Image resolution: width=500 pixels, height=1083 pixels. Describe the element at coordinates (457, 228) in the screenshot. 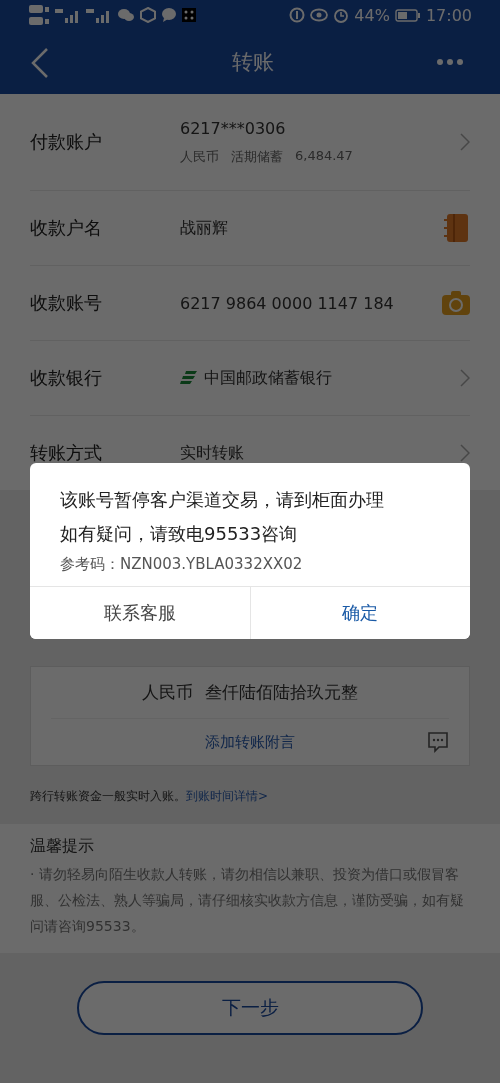

I see `address-book-icon` at that location.